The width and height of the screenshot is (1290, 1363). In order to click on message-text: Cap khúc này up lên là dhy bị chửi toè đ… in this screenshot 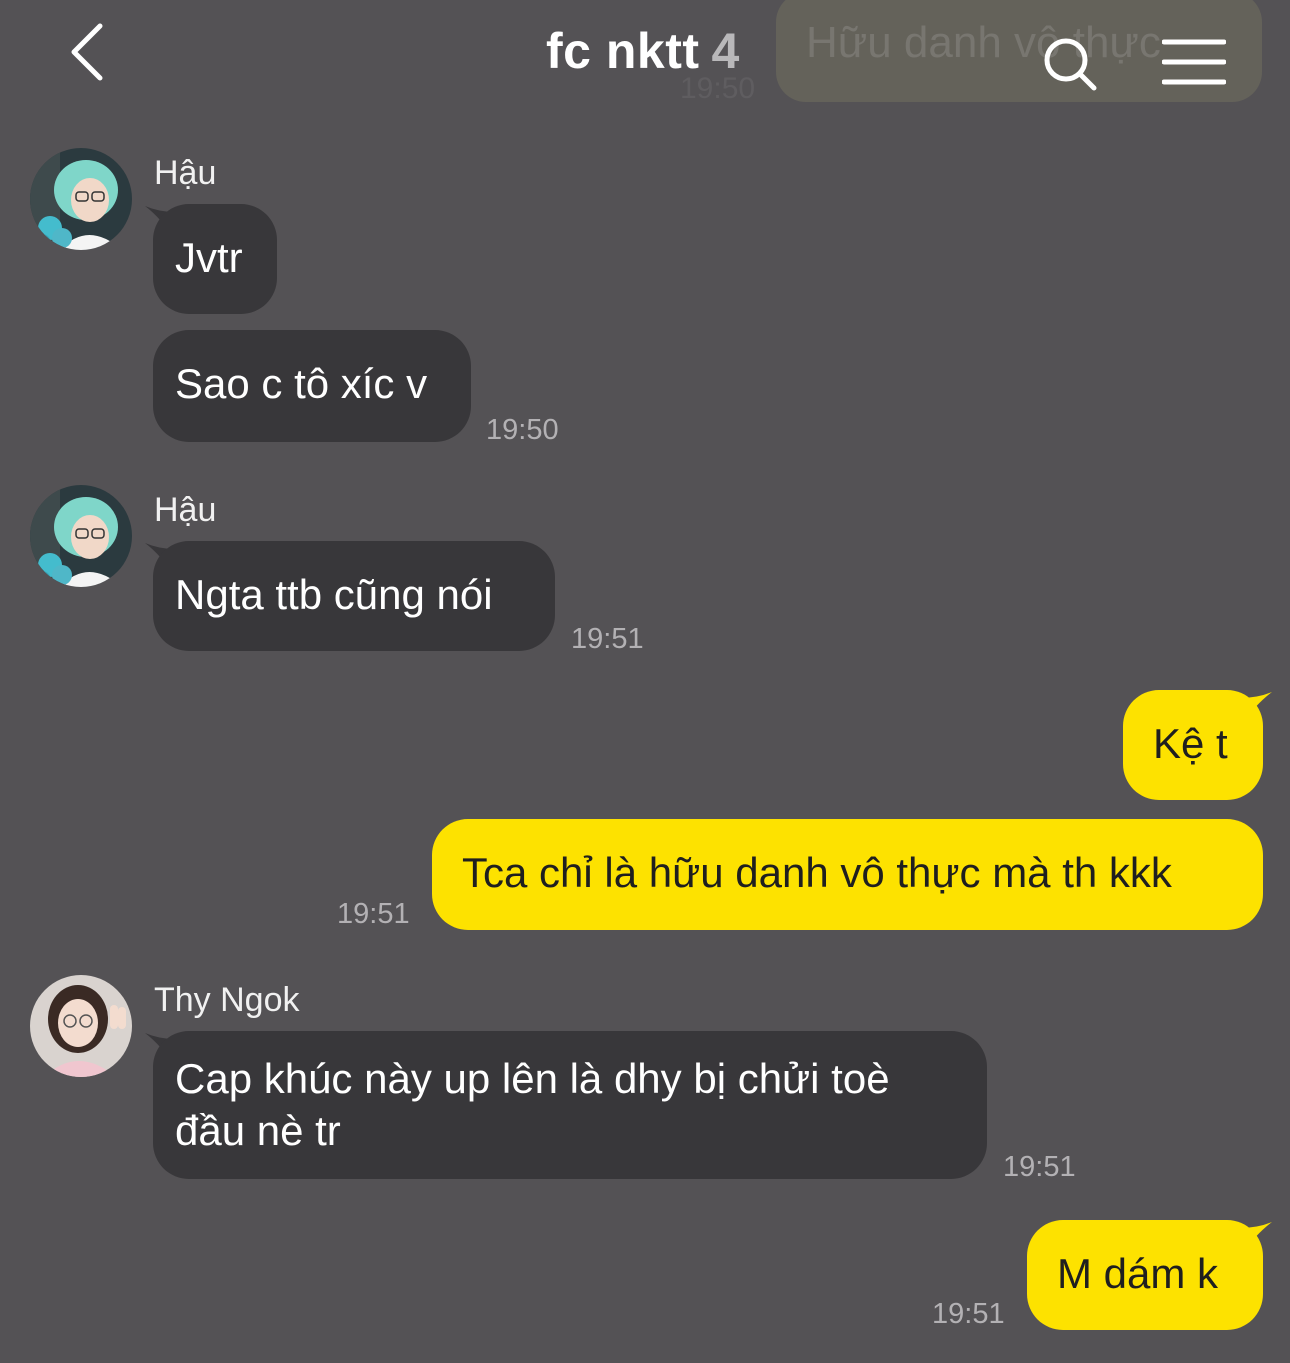, I will do `click(532, 1104)`.